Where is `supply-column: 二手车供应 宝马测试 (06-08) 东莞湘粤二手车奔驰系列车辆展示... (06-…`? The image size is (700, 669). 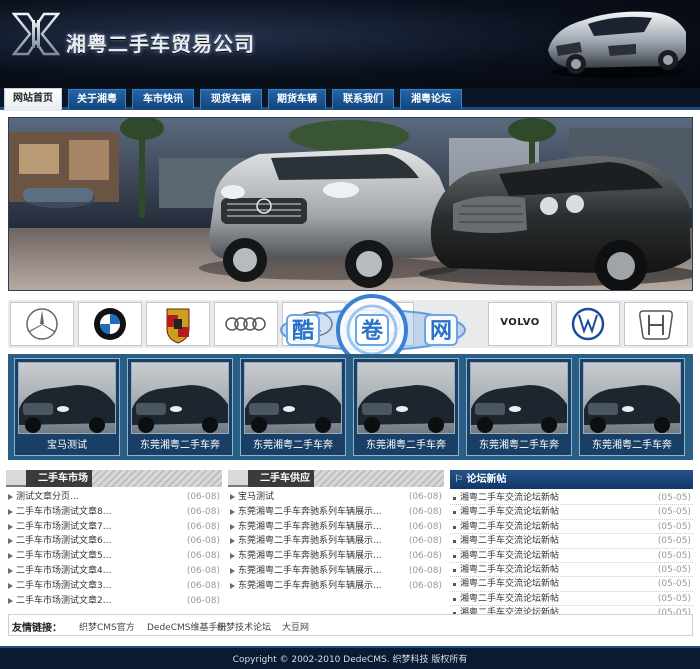 supply-column: 二手车供应 宝马测试 (06-08) 东莞湘粤二手车奔驰系列车辆展示... (06-… is located at coordinates (336, 532).